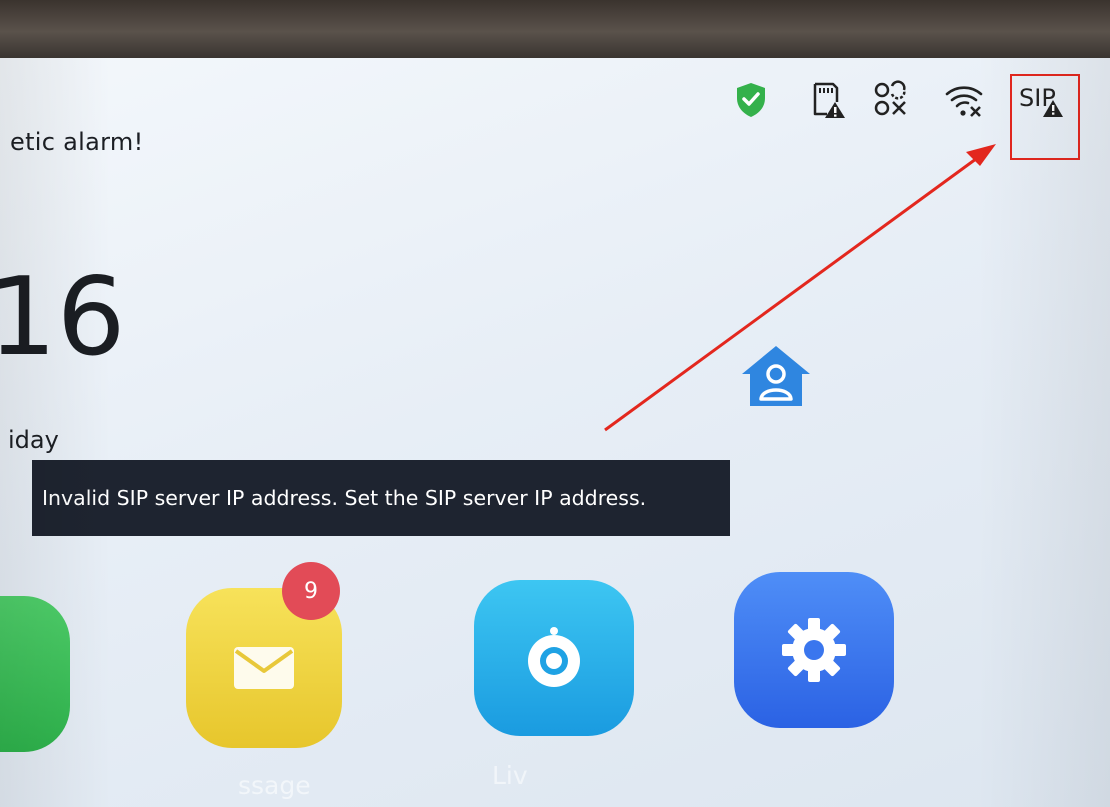 The image size is (1110, 807). I want to click on wifi-disconnected-icon, so click(965, 100).